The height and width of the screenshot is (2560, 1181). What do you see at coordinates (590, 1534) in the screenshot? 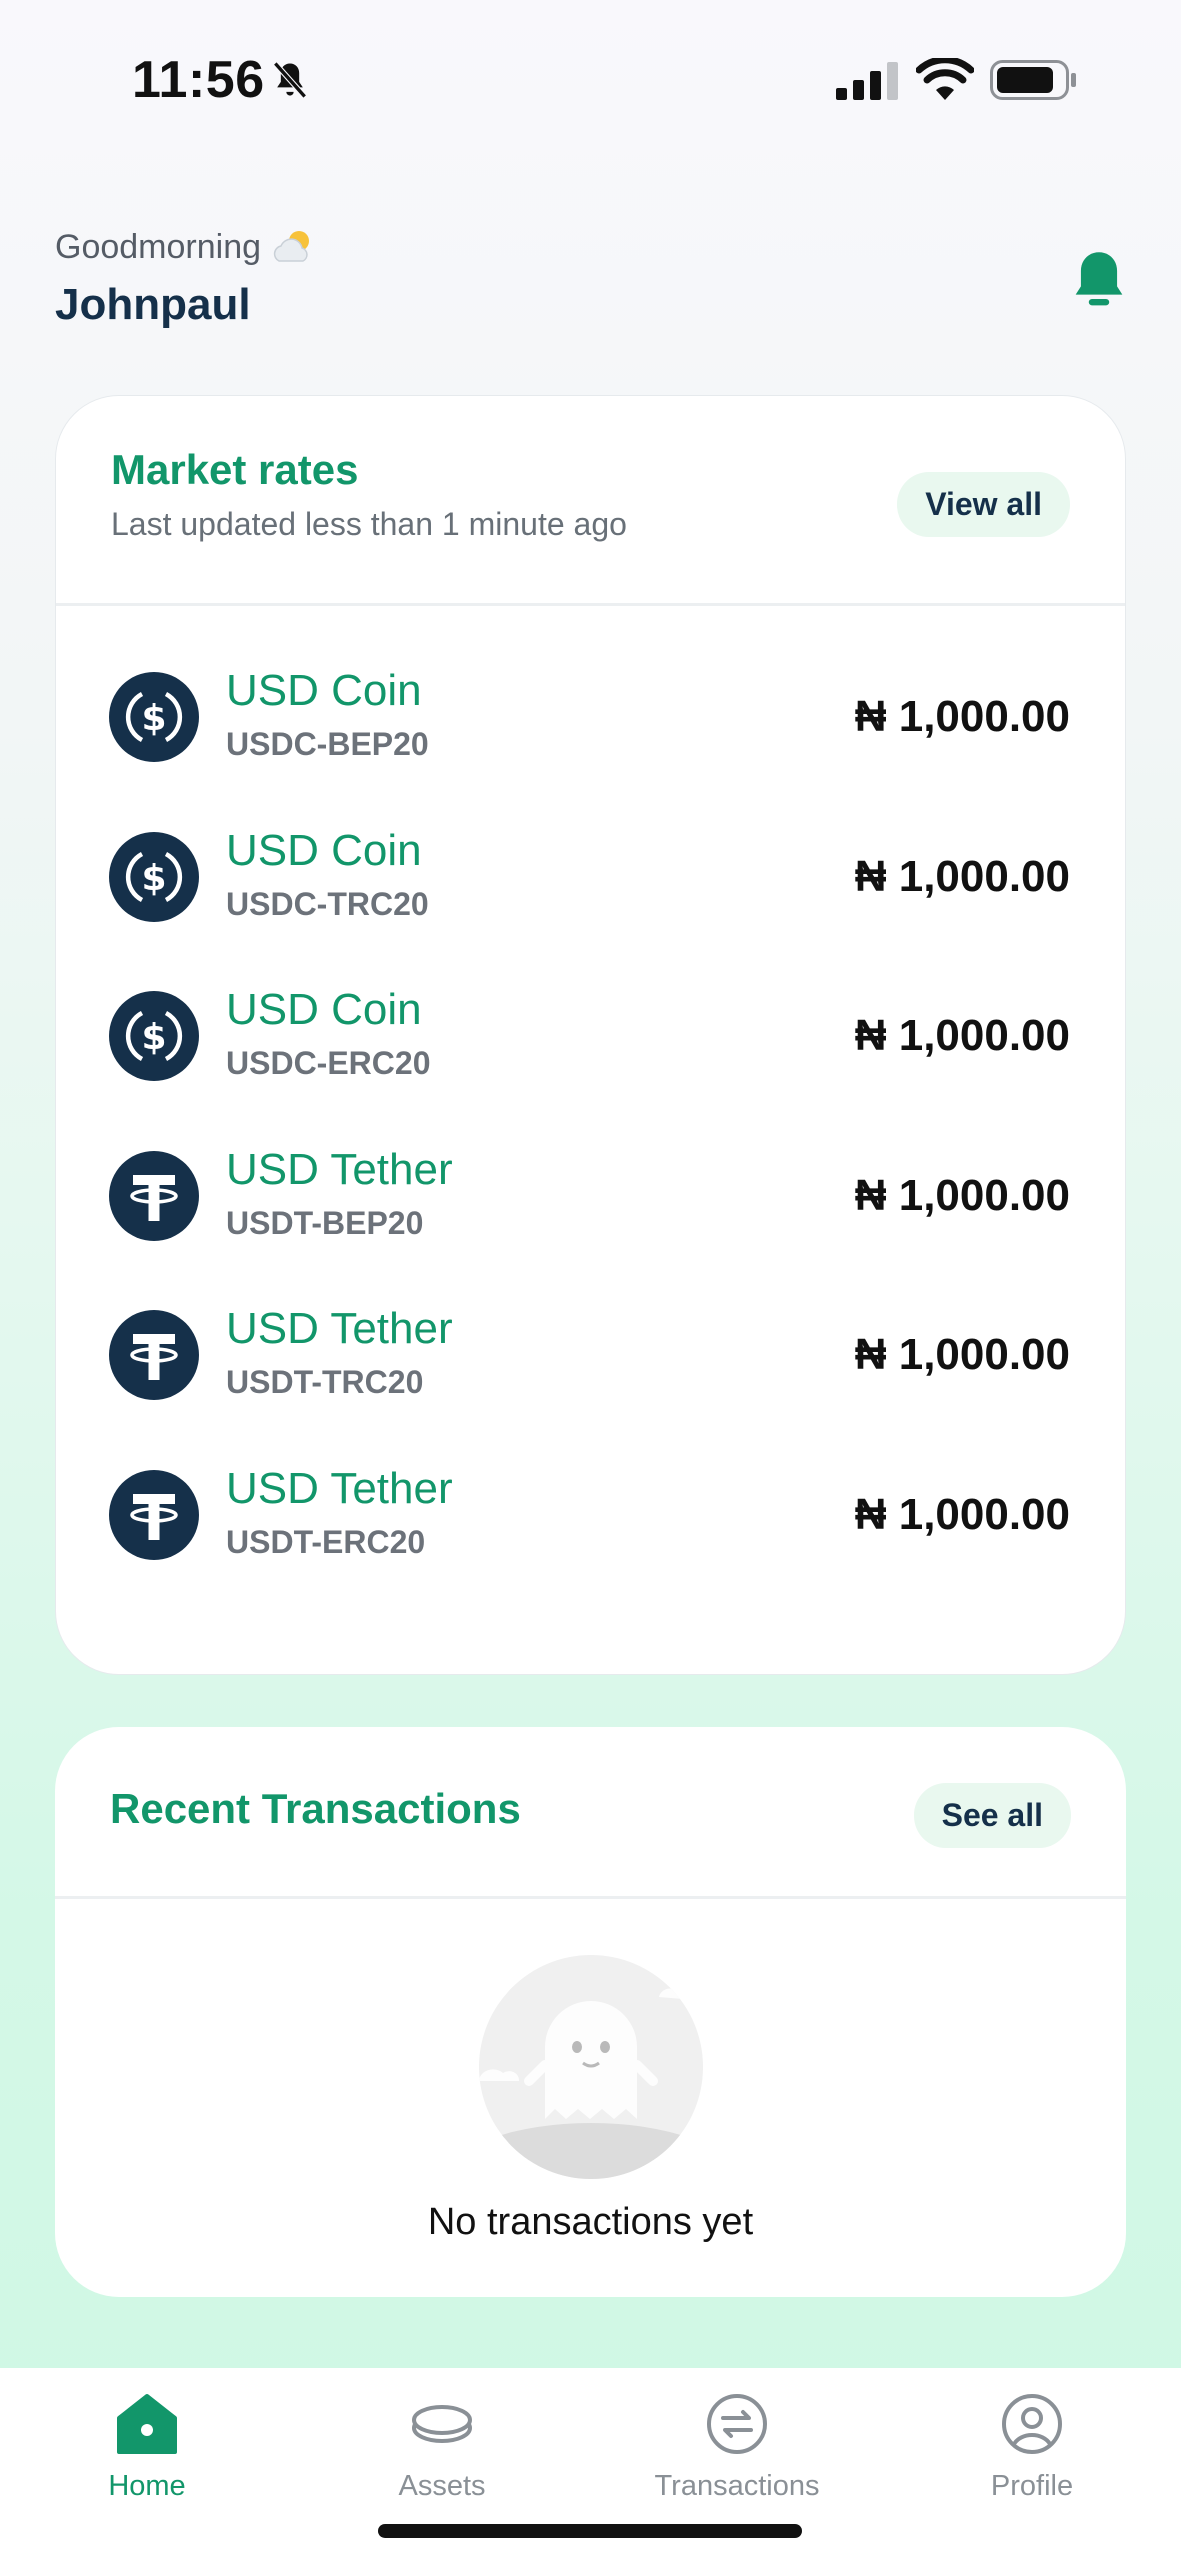
I see `rate-row: USD Tether USDT-ERC20 ₦ 1,000.00` at bounding box center [590, 1534].